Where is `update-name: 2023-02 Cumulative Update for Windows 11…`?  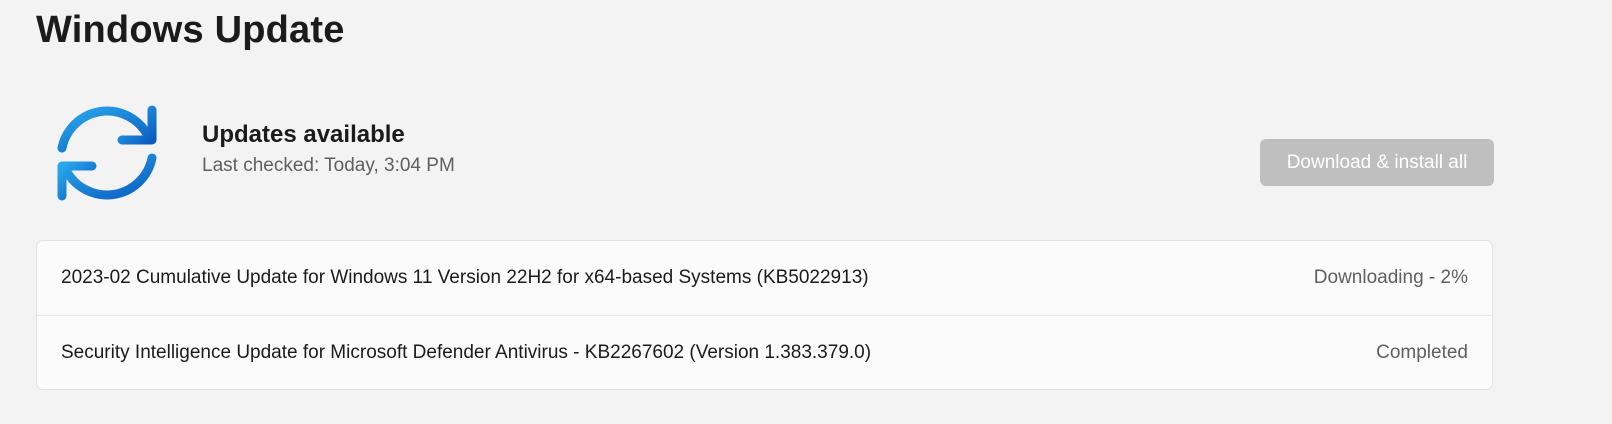 update-name: 2023-02 Cumulative Update for Windows 11… is located at coordinates (465, 277).